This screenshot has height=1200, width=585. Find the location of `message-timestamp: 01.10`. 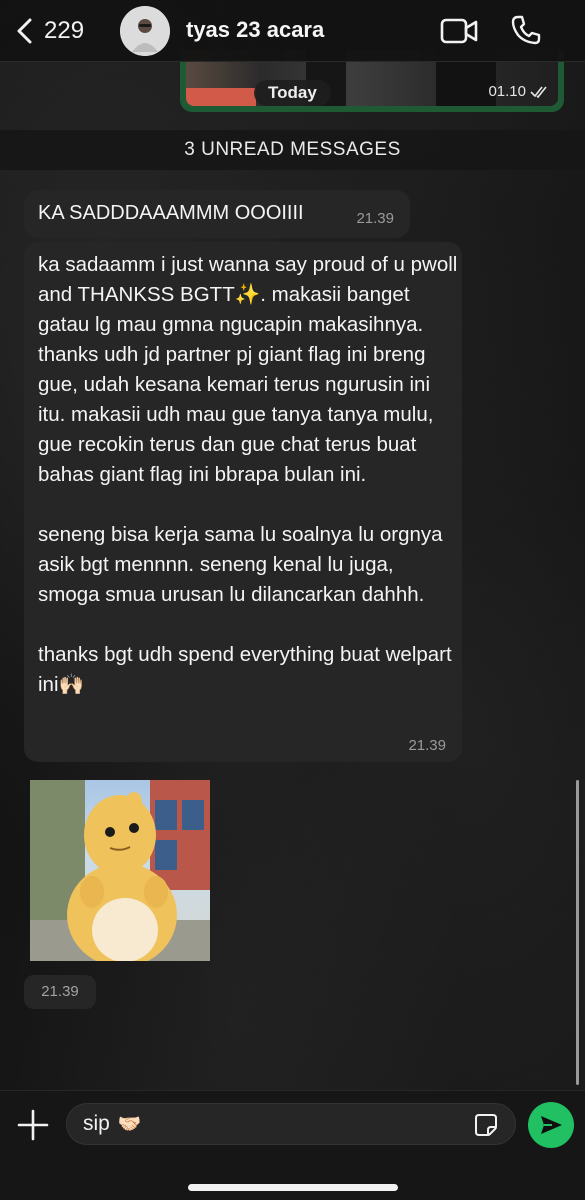

message-timestamp: 01.10 is located at coordinates (519, 91).